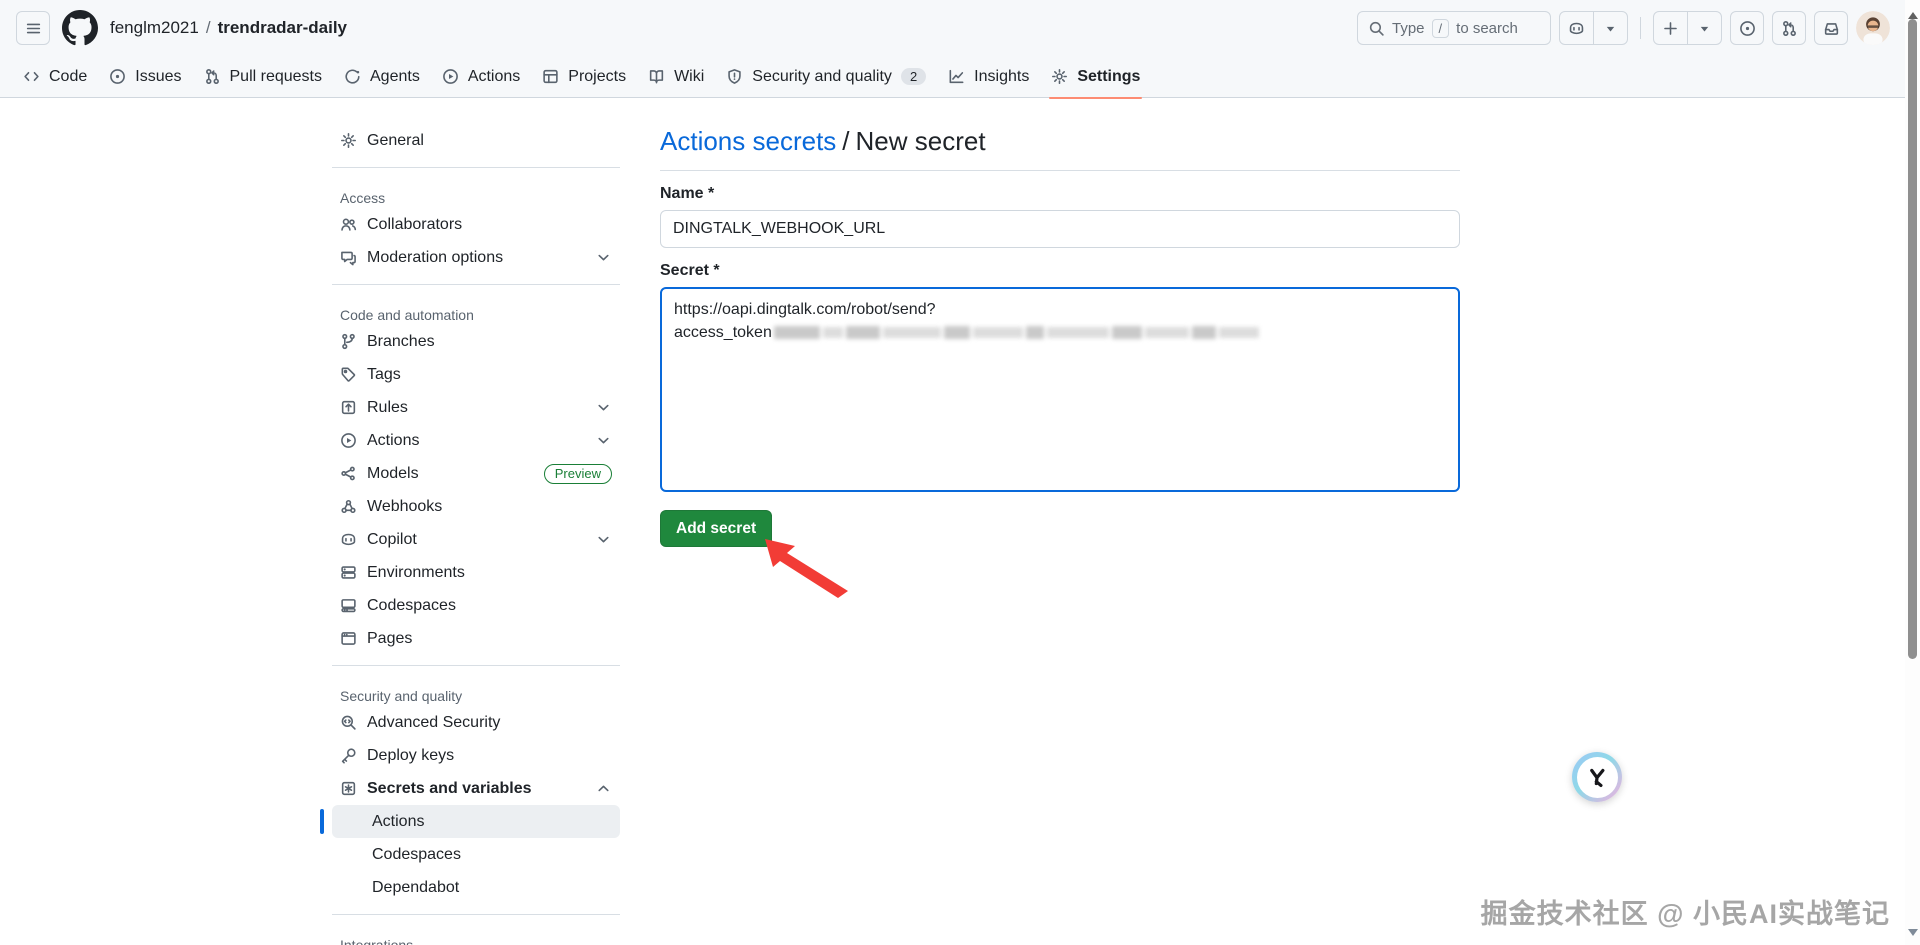 The image size is (1920, 945). I want to click on tab-label: Security and quality, so click(822, 76).